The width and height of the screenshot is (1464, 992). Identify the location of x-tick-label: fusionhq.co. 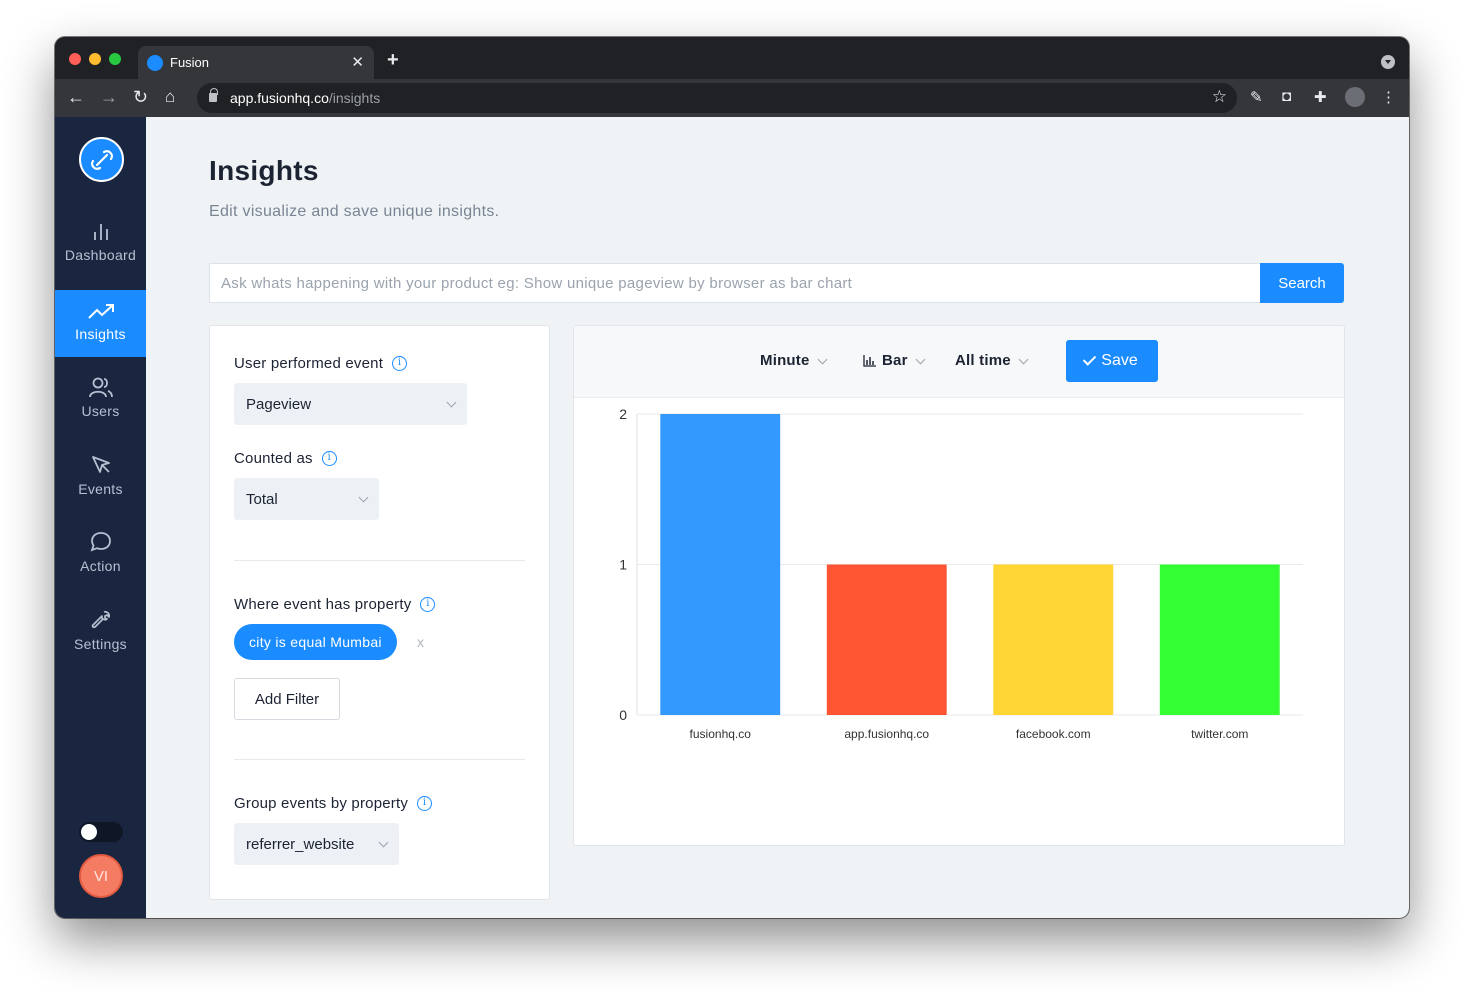
(721, 734).